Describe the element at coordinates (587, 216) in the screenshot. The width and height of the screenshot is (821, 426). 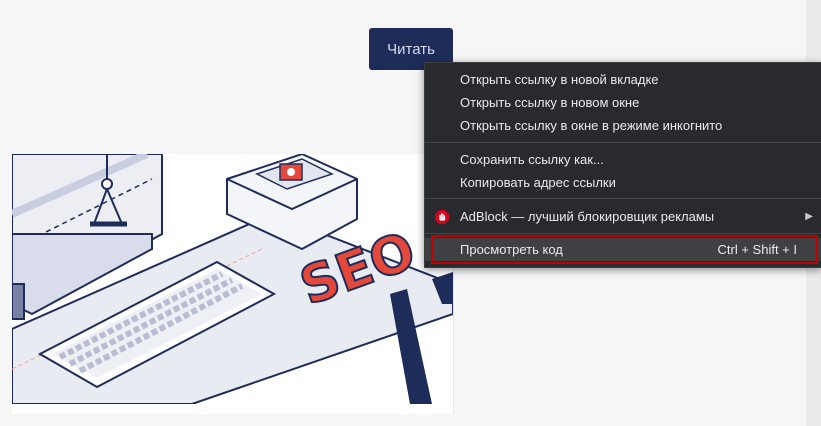
I see `menu-item-label: AdBlock — лучший блокировщик рекламы` at that location.